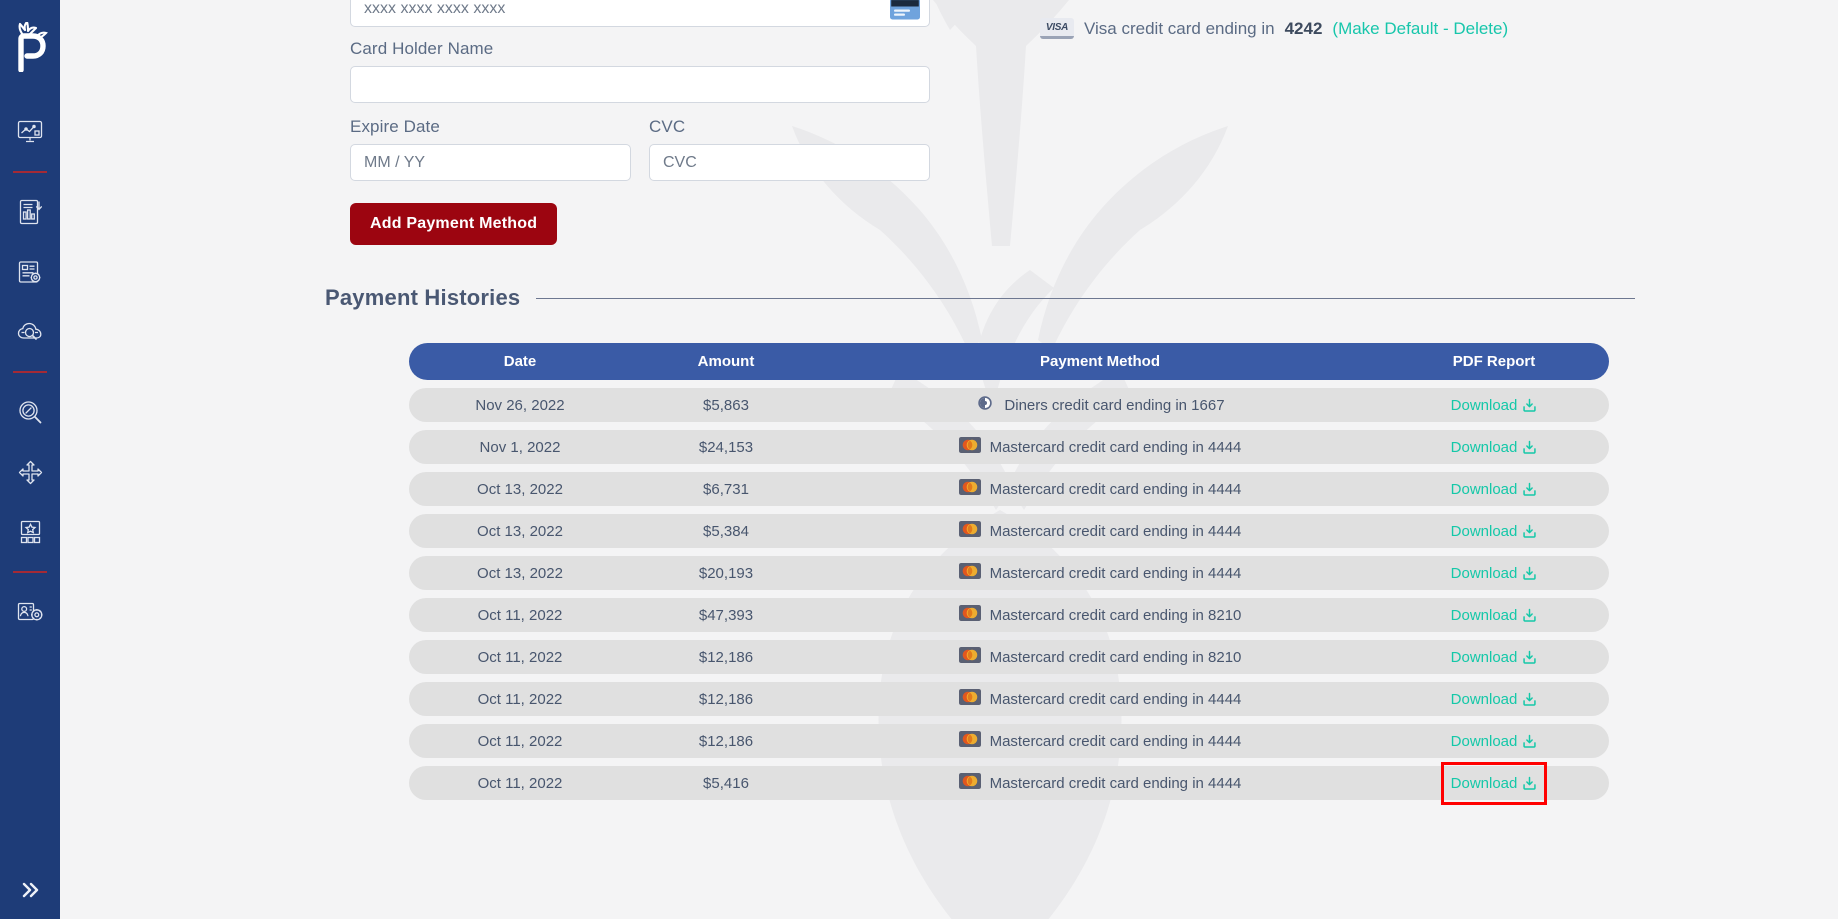 This screenshot has width=1838, height=919. What do you see at coordinates (30, 892) in the screenshot?
I see `expand-sidebar-button` at bounding box center [30, 892].